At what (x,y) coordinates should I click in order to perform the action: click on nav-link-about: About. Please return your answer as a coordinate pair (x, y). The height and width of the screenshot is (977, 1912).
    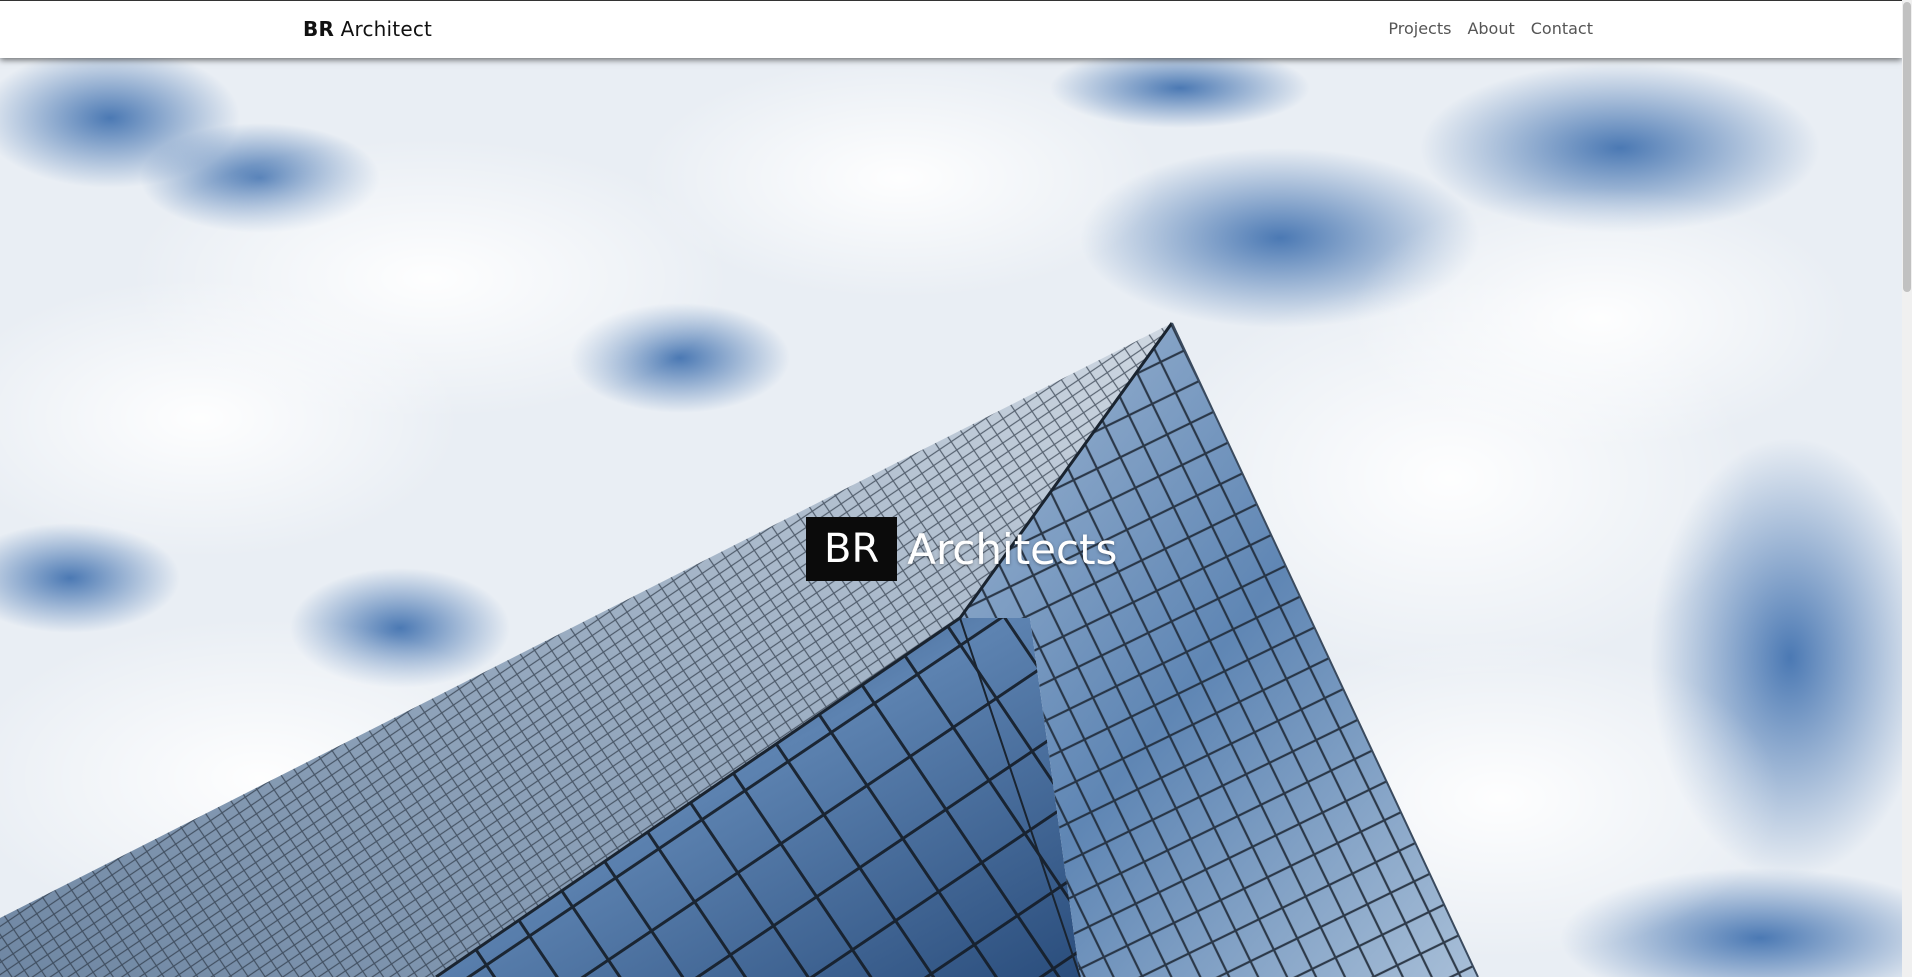
    Looking at the image, I should click on (1490, 28).